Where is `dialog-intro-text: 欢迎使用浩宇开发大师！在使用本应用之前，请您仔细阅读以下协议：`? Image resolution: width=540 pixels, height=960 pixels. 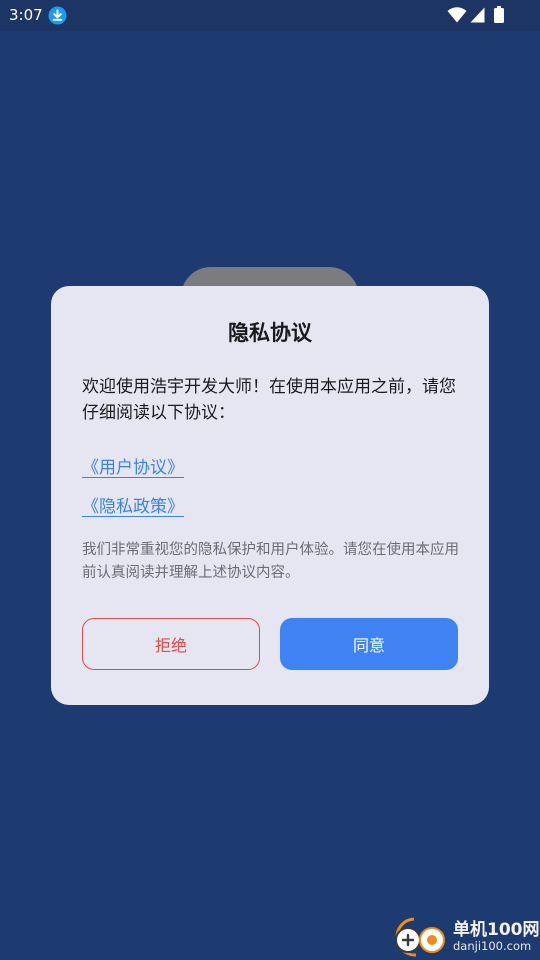
dialog-intro-text: 欢迎使用浩宇开发大师！在使用本应用之前，请您仔细阅读以下协议： is located at coordinates (269, 400).